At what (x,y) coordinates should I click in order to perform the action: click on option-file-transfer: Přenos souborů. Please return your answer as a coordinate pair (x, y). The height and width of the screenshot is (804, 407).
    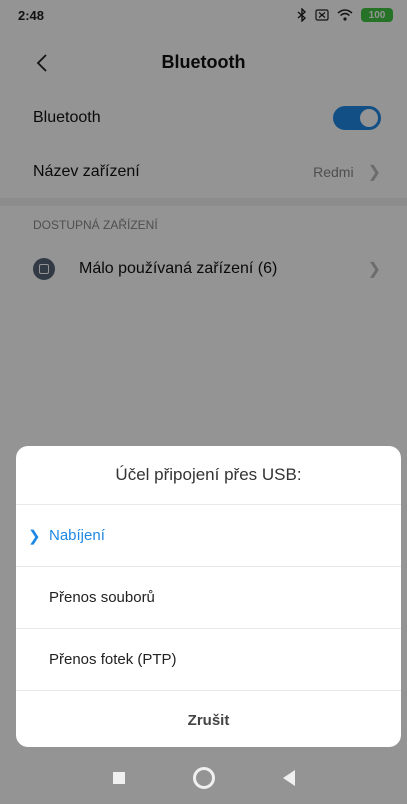
    Looking at the image, I should click on (208, 597).